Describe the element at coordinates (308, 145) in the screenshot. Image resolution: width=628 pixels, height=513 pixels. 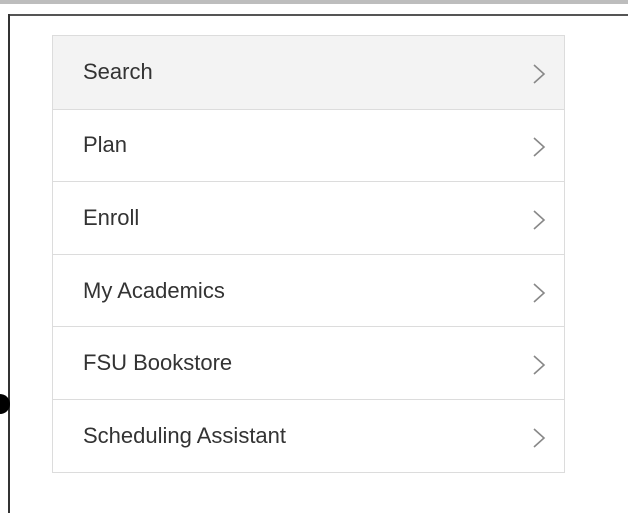
I see `menu-item-plan: Plan` at that location.